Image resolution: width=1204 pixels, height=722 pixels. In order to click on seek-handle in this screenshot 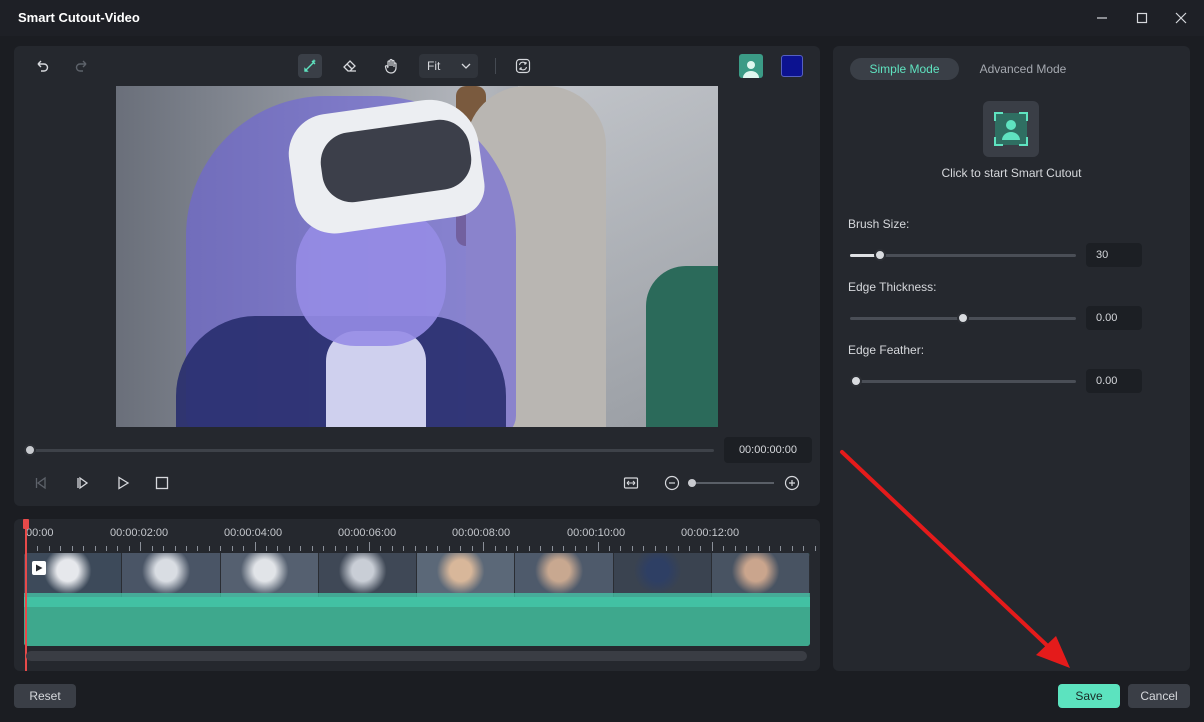, I will do `click(30, 450)`.